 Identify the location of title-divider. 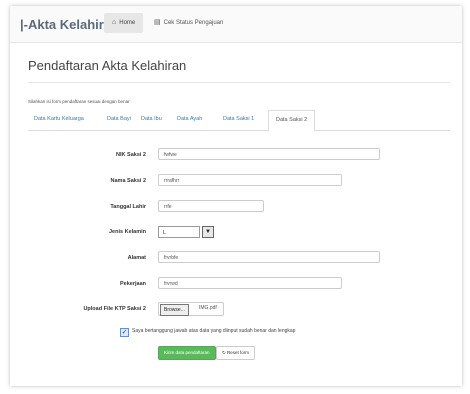
(239, 82).